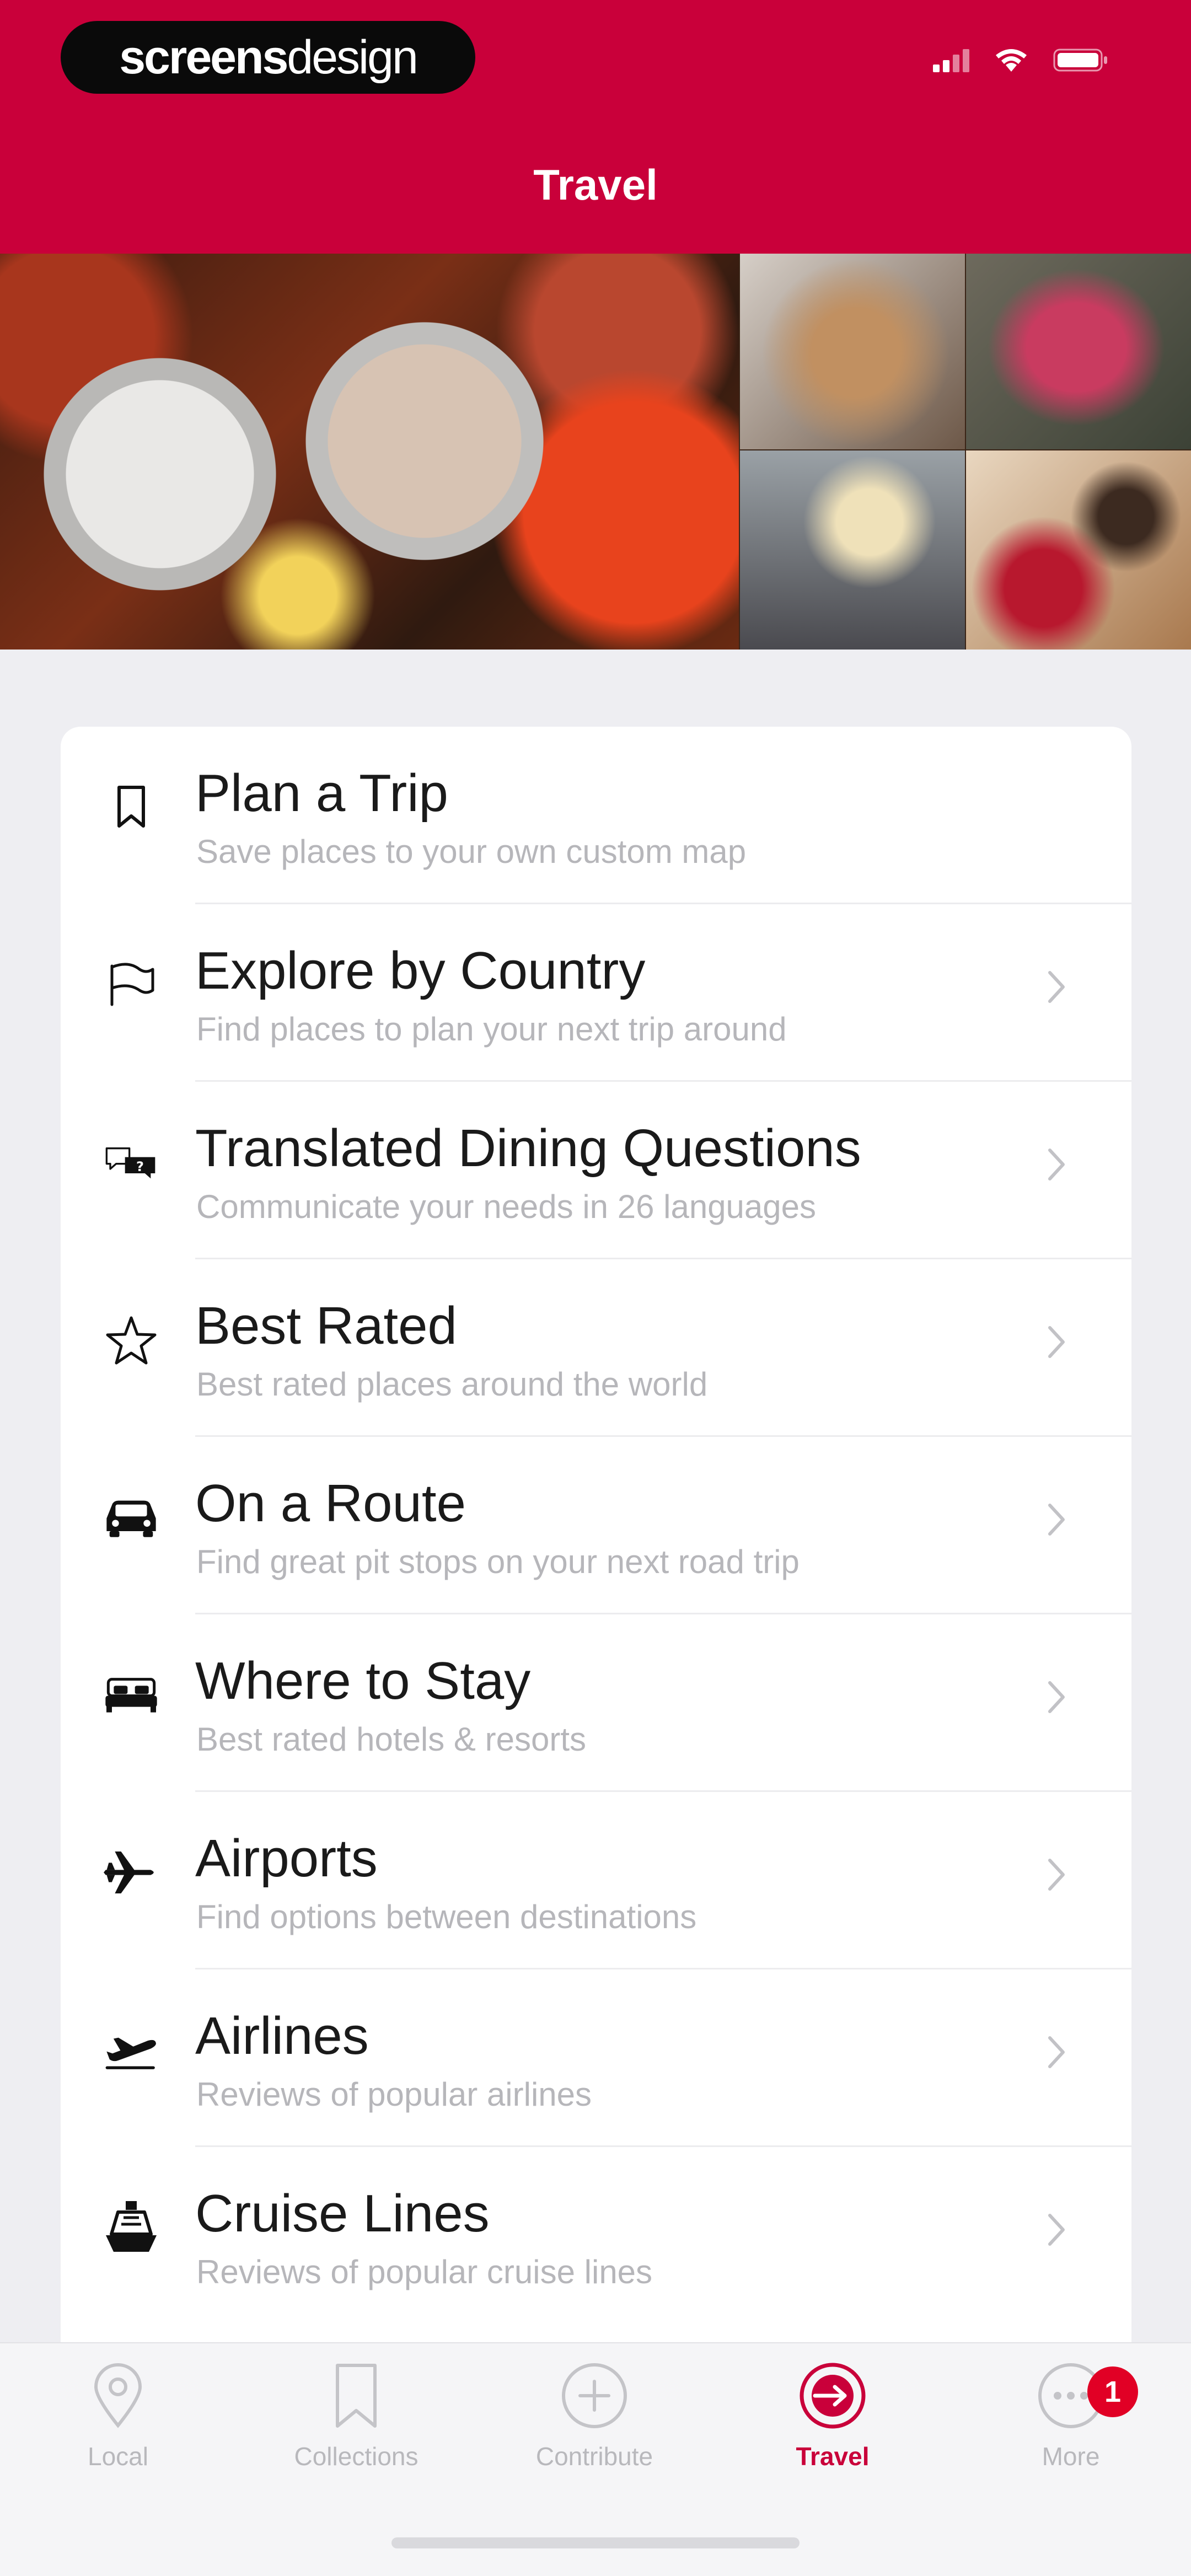 This screenshot has height=2576, width=1191. I want to click on brand-text-bold: screens, so click(203, 57).